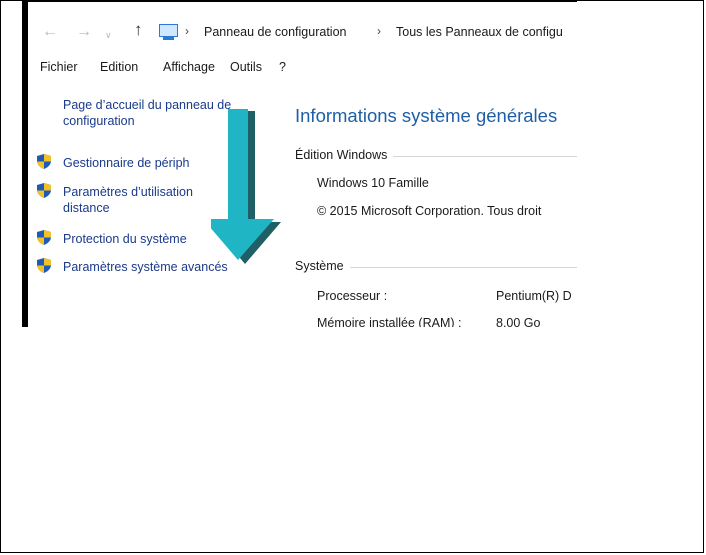  I want to click on sidebar-item-remote-settings: Paramètres d’utilisation distance, so click(128, 200).